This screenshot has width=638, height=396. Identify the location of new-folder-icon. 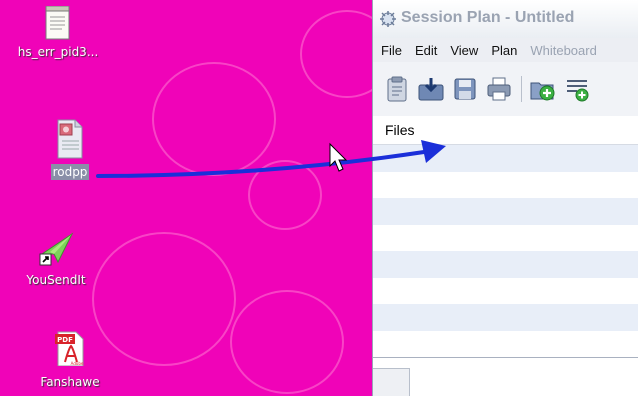
(543, 89).